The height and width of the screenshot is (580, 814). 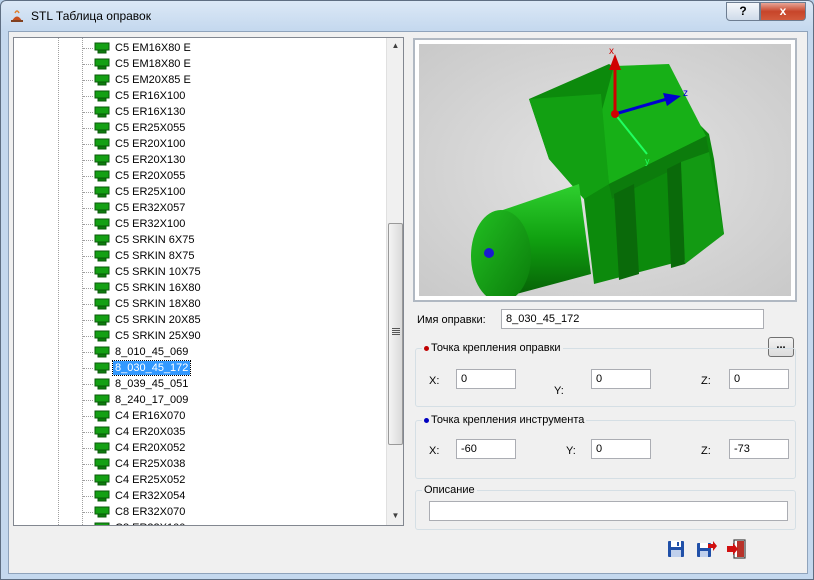 I want to click on tree-item: 8_240_17_009, so click(x=200, y=400).